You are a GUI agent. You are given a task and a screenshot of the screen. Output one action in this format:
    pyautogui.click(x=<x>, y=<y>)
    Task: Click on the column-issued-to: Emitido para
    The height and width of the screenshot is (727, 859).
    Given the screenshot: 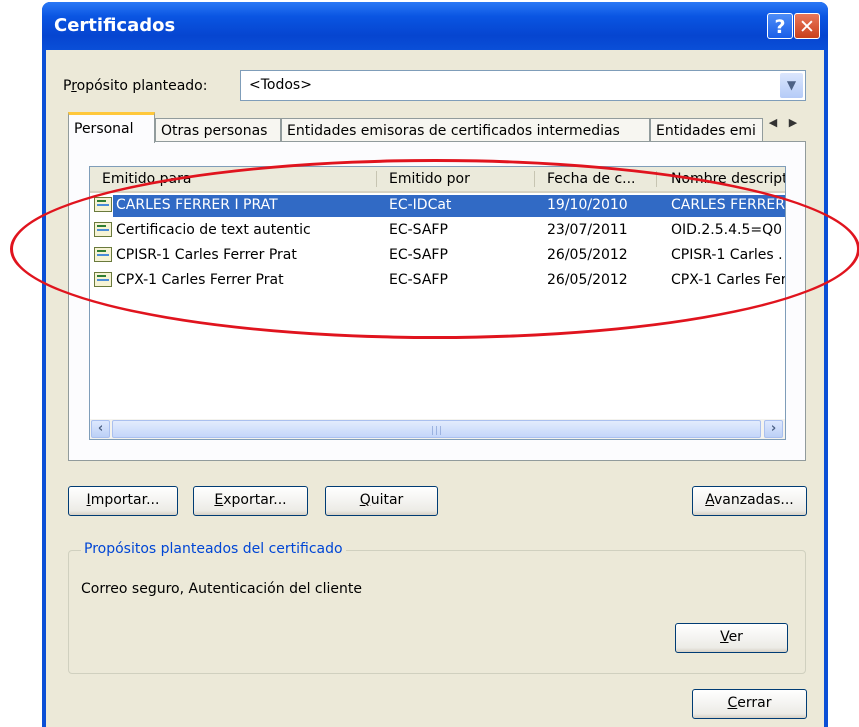 What is the action you would take?
    pyautogui.click(x=237, y=179)
    